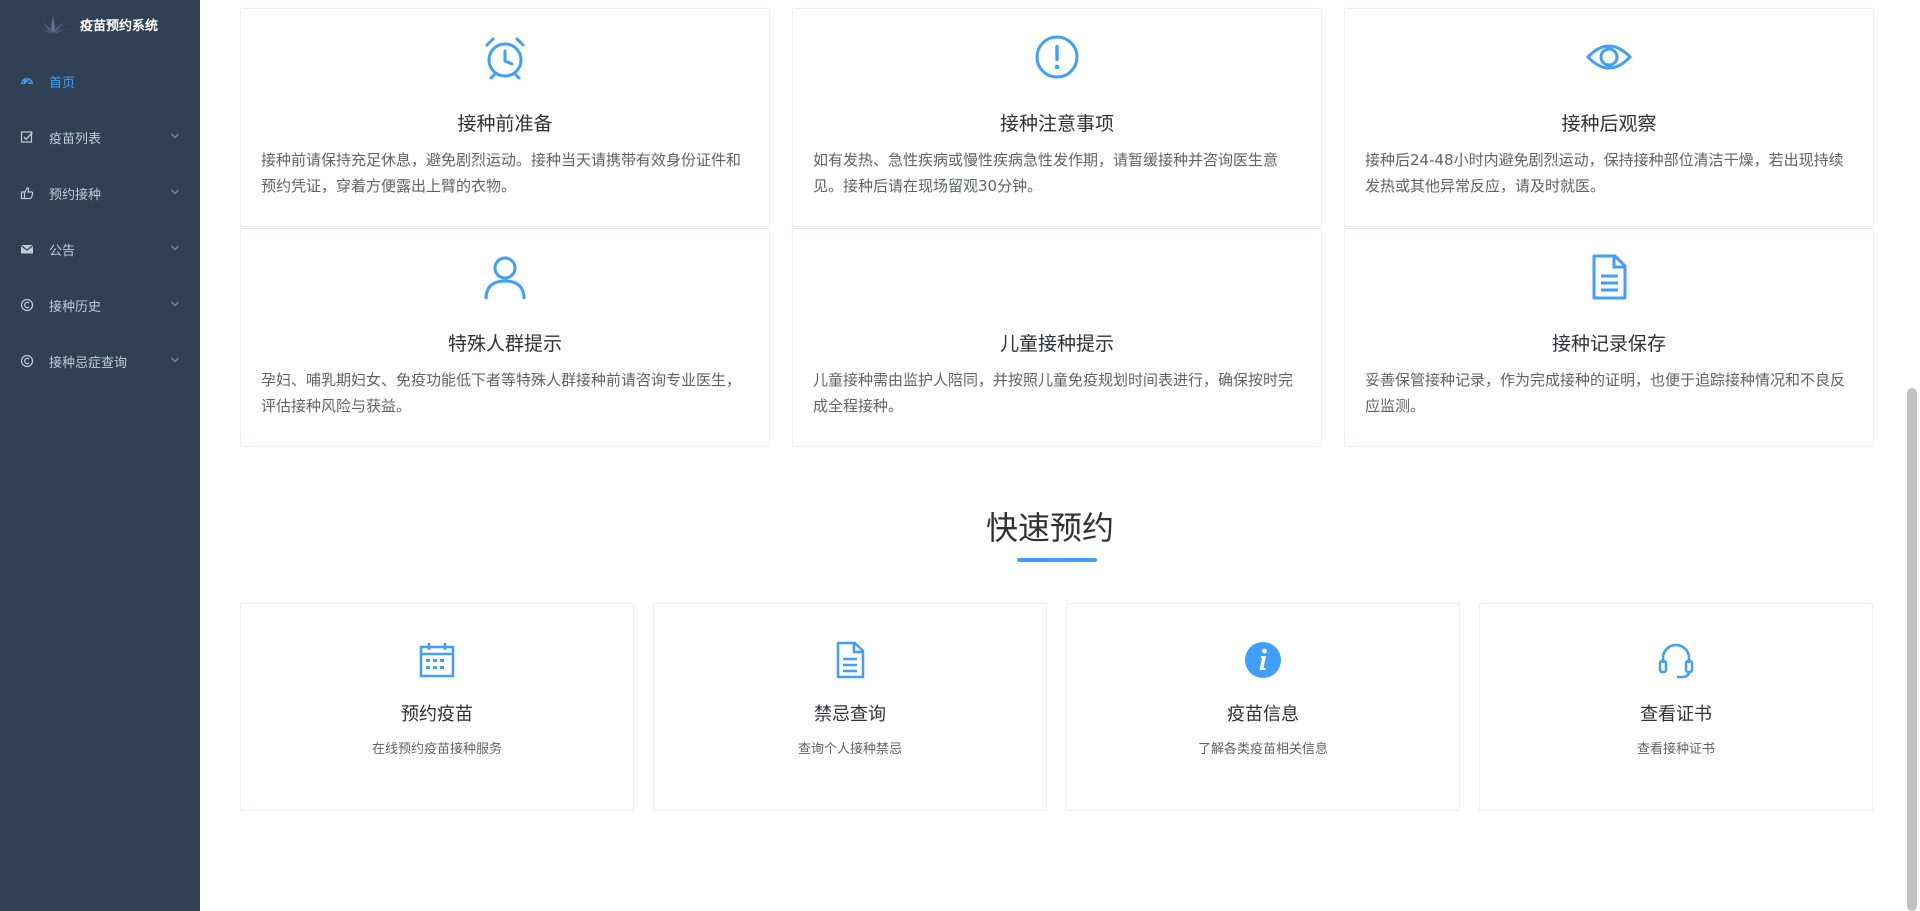 The width and height of the screenshot is (1920, 911). Describe the element at coordinates (1053, 393) in the screenshot. I see `info-card-text: 儿童接种需由监护人陪同，并按照儿童免疫规划时间表进行，确保按时完成全程接种。` at that location.